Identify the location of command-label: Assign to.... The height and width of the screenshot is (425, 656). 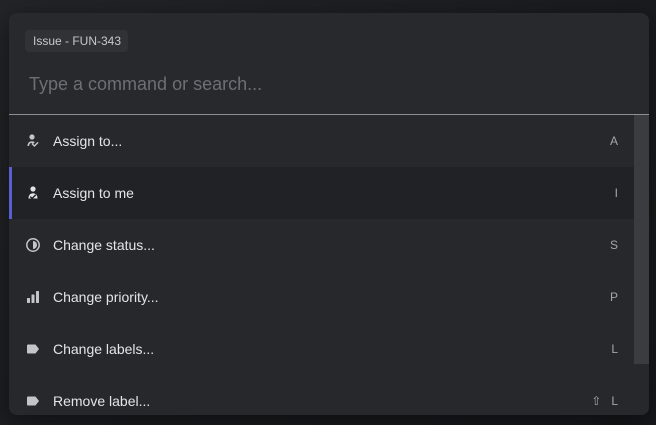
(88, 141).